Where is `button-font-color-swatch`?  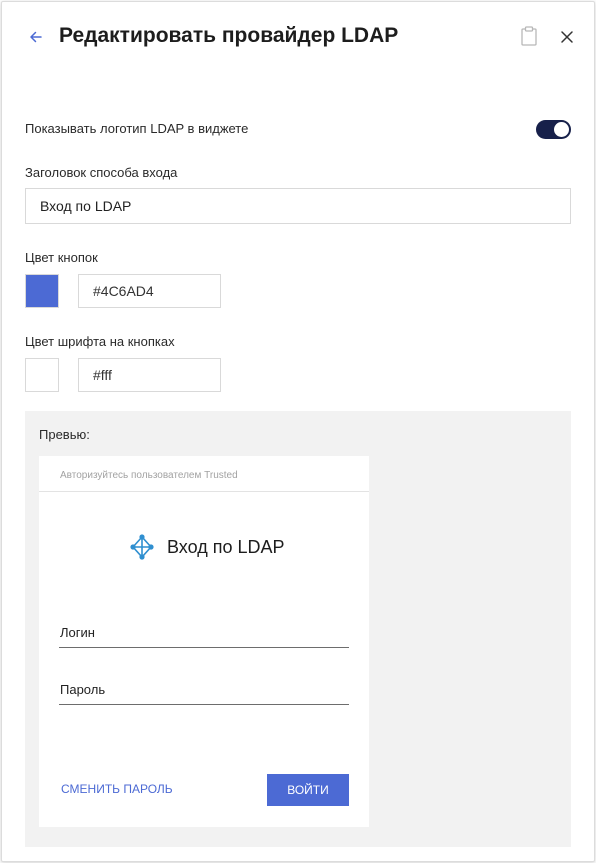 button-font-color-swatch is located at coordinates (42, 375).